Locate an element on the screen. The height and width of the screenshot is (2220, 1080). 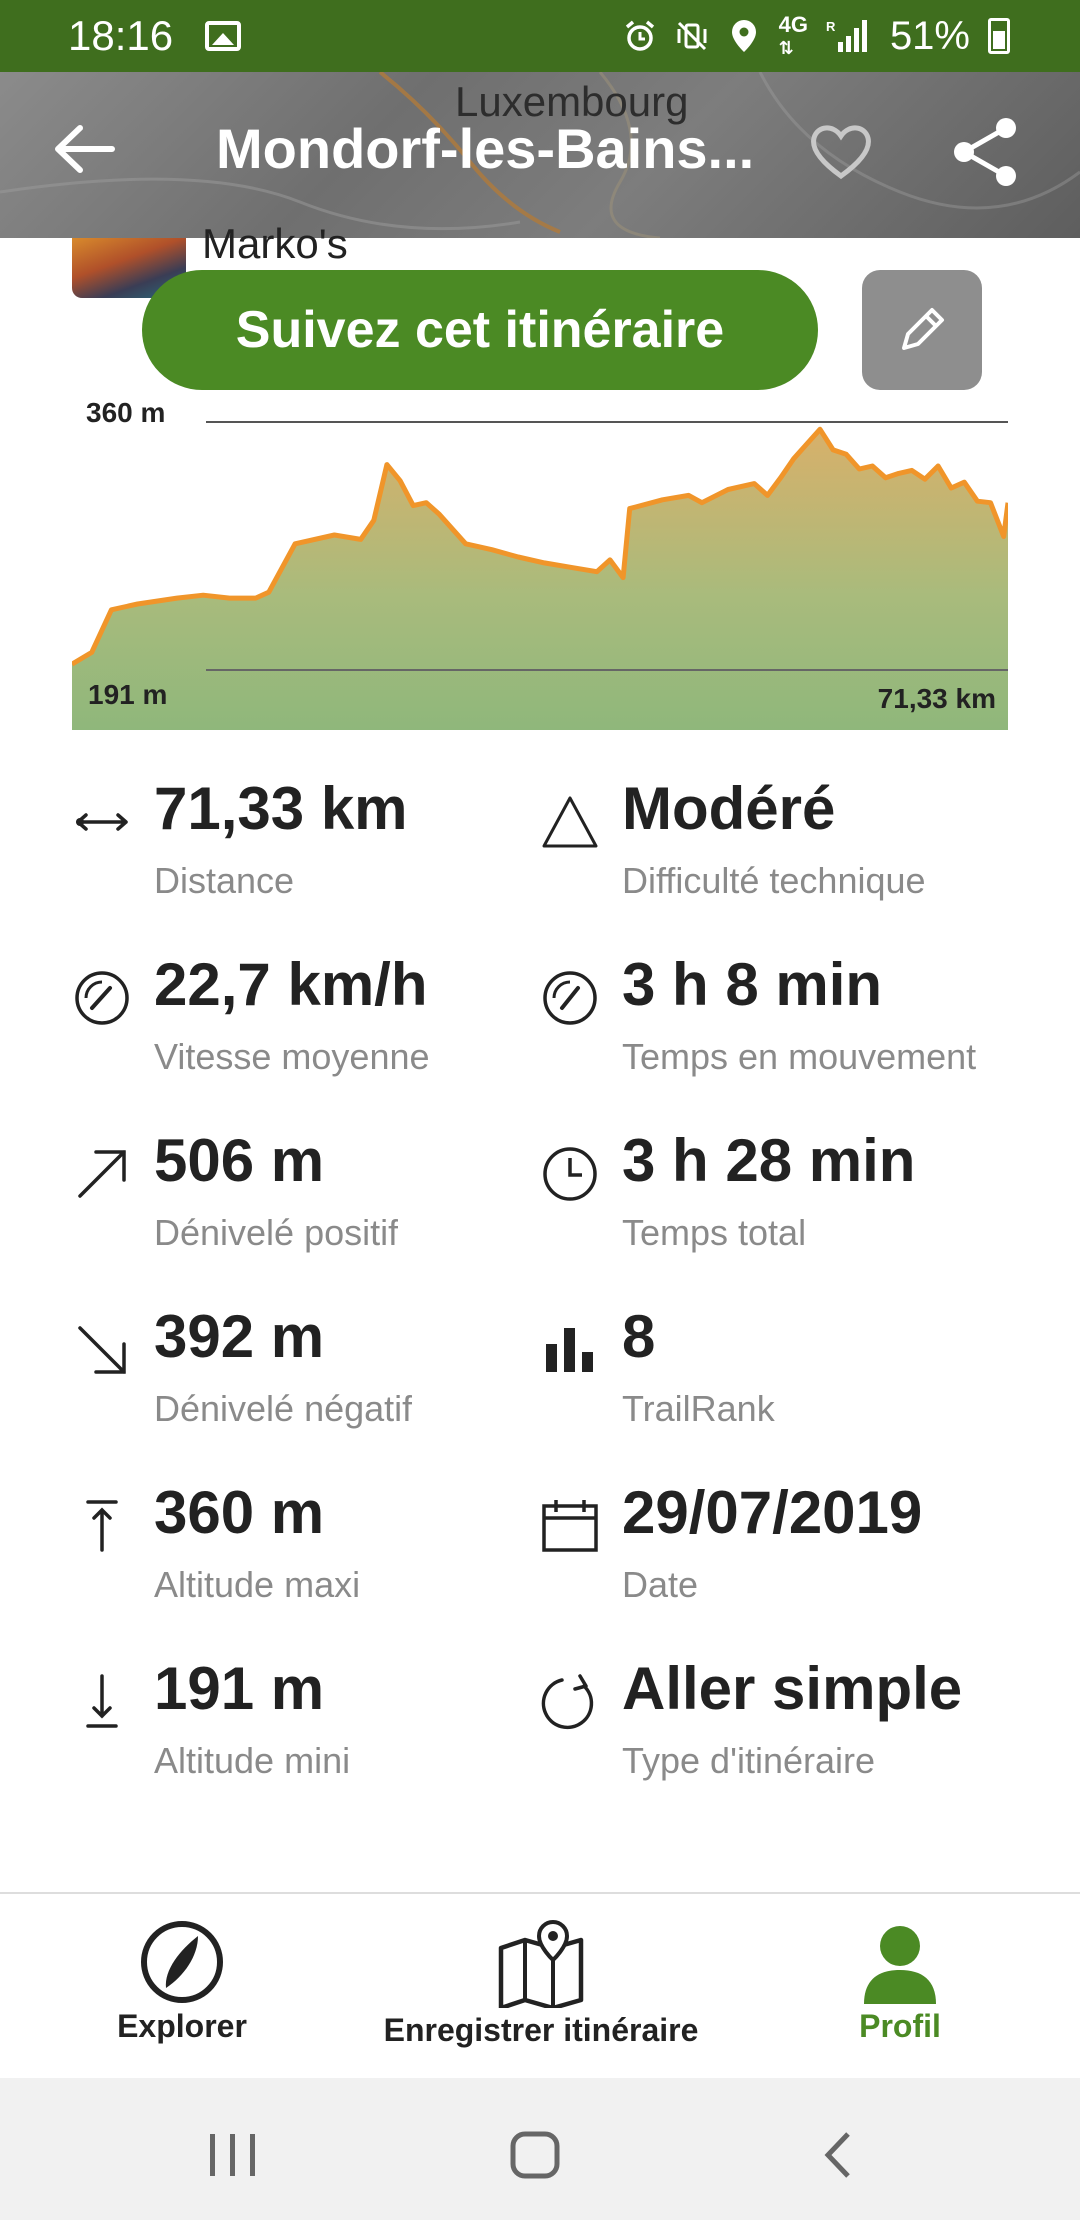
favorite-button is located at coordinates (841, 151).